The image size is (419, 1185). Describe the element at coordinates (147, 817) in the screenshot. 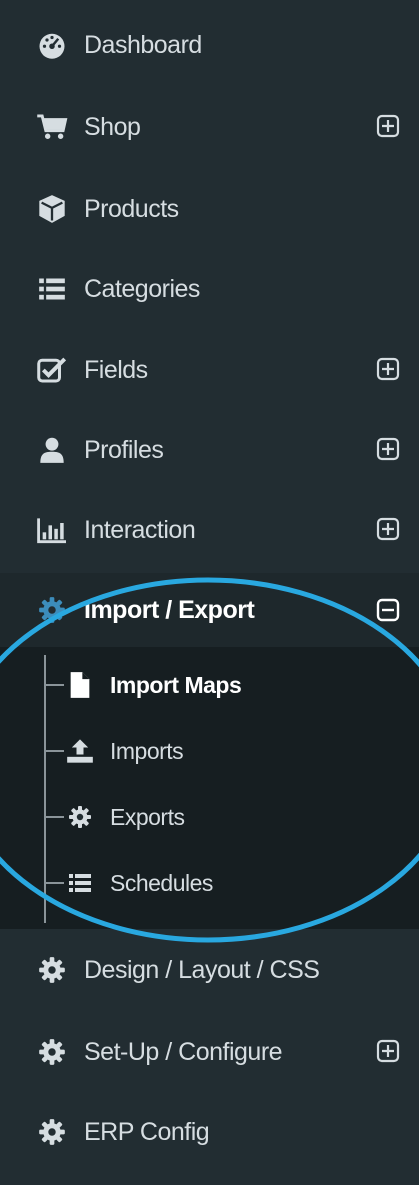

I see `submenu-item-label: Exports` at that location.